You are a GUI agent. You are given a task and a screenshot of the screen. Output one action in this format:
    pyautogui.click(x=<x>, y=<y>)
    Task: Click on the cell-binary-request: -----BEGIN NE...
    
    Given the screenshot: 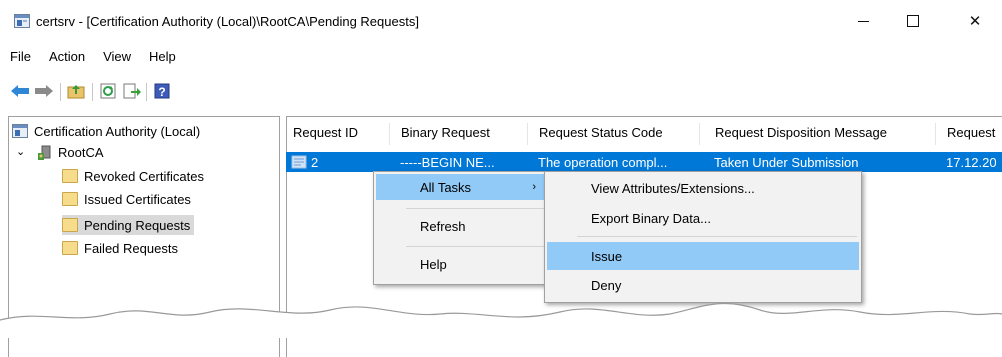 What is the action you would take?
    pyautogui.click(x=447, y=162)
    